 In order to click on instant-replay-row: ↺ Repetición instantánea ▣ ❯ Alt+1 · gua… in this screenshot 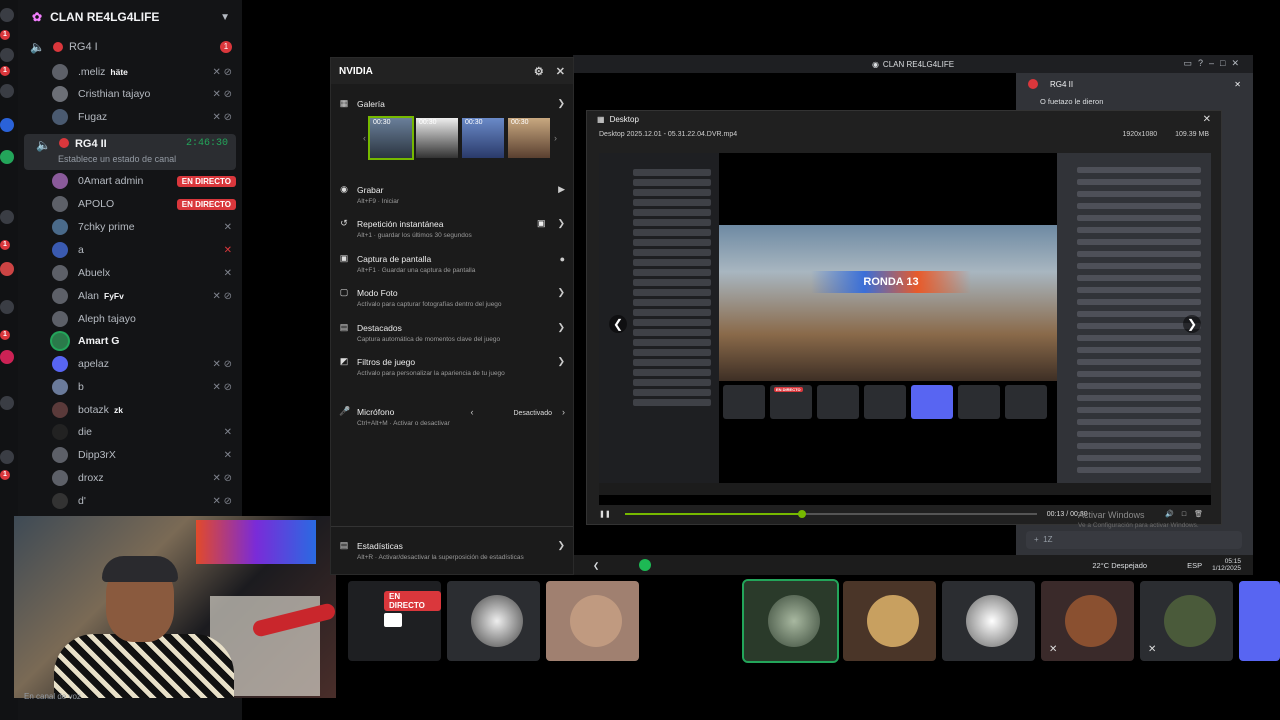, I will do `click(452, 228)`.